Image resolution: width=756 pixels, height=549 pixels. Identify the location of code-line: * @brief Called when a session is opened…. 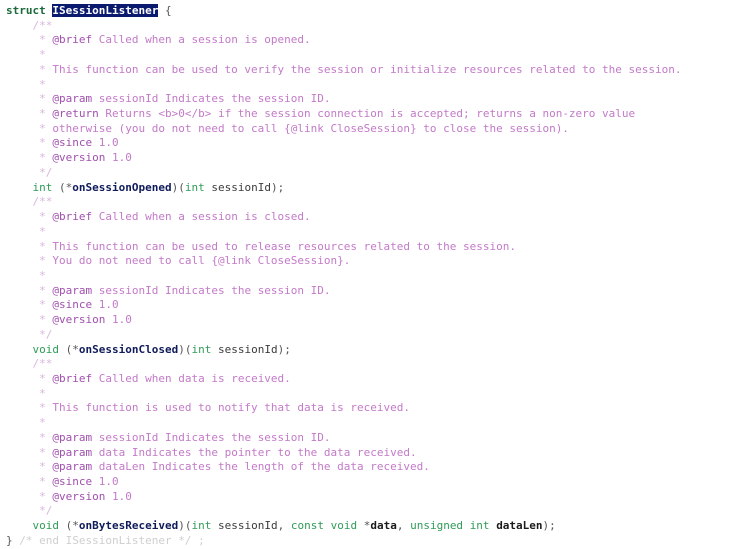
(381, 40).